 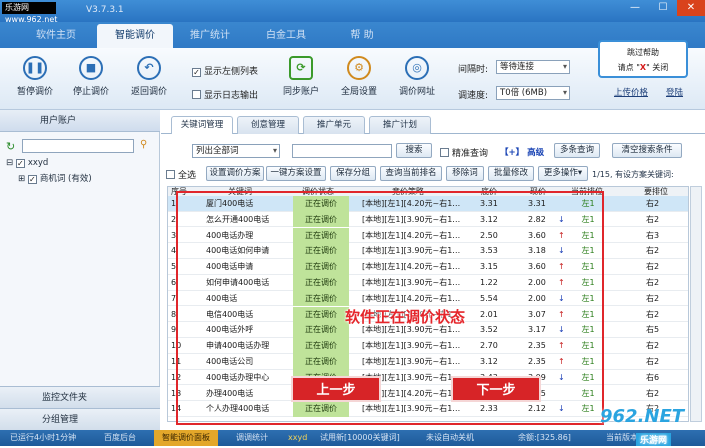 I want to click on balance-text: 余额:[325.86], so click(x=544, y=437).